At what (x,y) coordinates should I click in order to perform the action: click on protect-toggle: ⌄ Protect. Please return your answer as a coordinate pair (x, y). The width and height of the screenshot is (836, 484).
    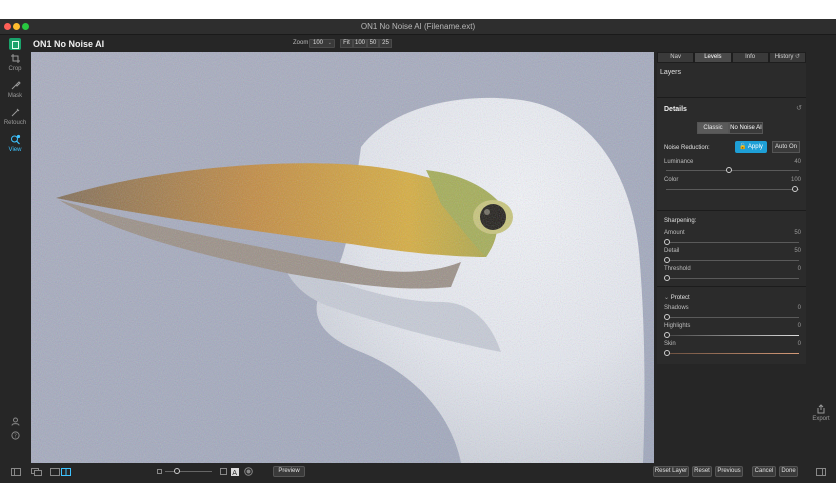
    Looking at the image, I should click on (677, 297).